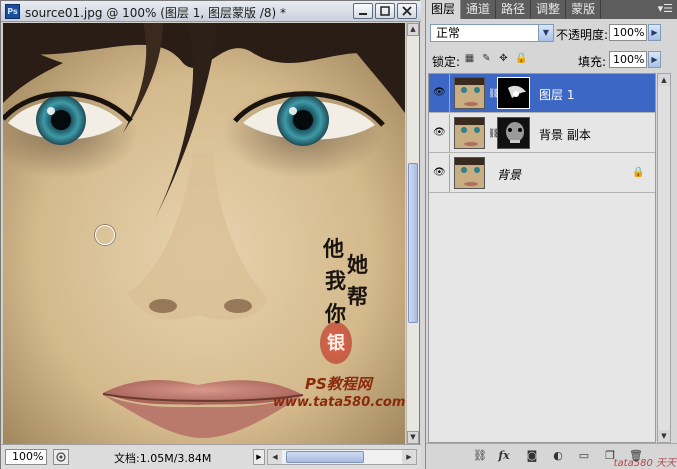  I want to click on document-title: source01.jpg @ 100% (图层 1, 图层蒙版 /8) *, so click(156, 13).